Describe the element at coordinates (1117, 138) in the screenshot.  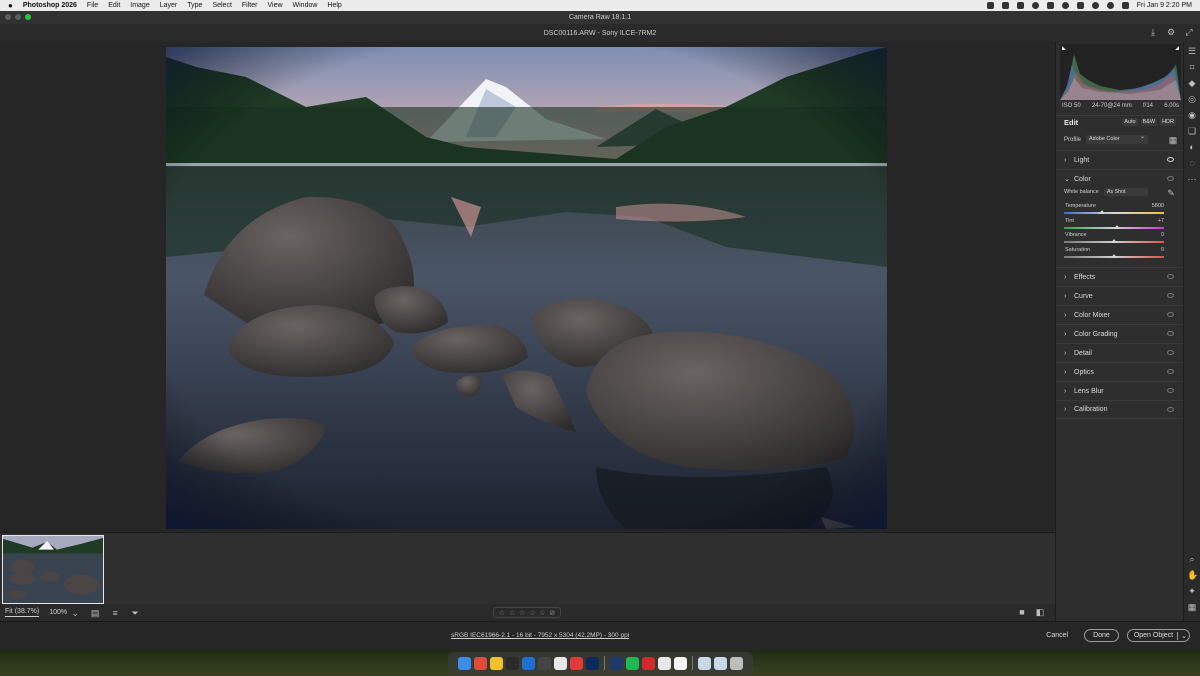
I see `profile-select: Adobe Color` at that location.